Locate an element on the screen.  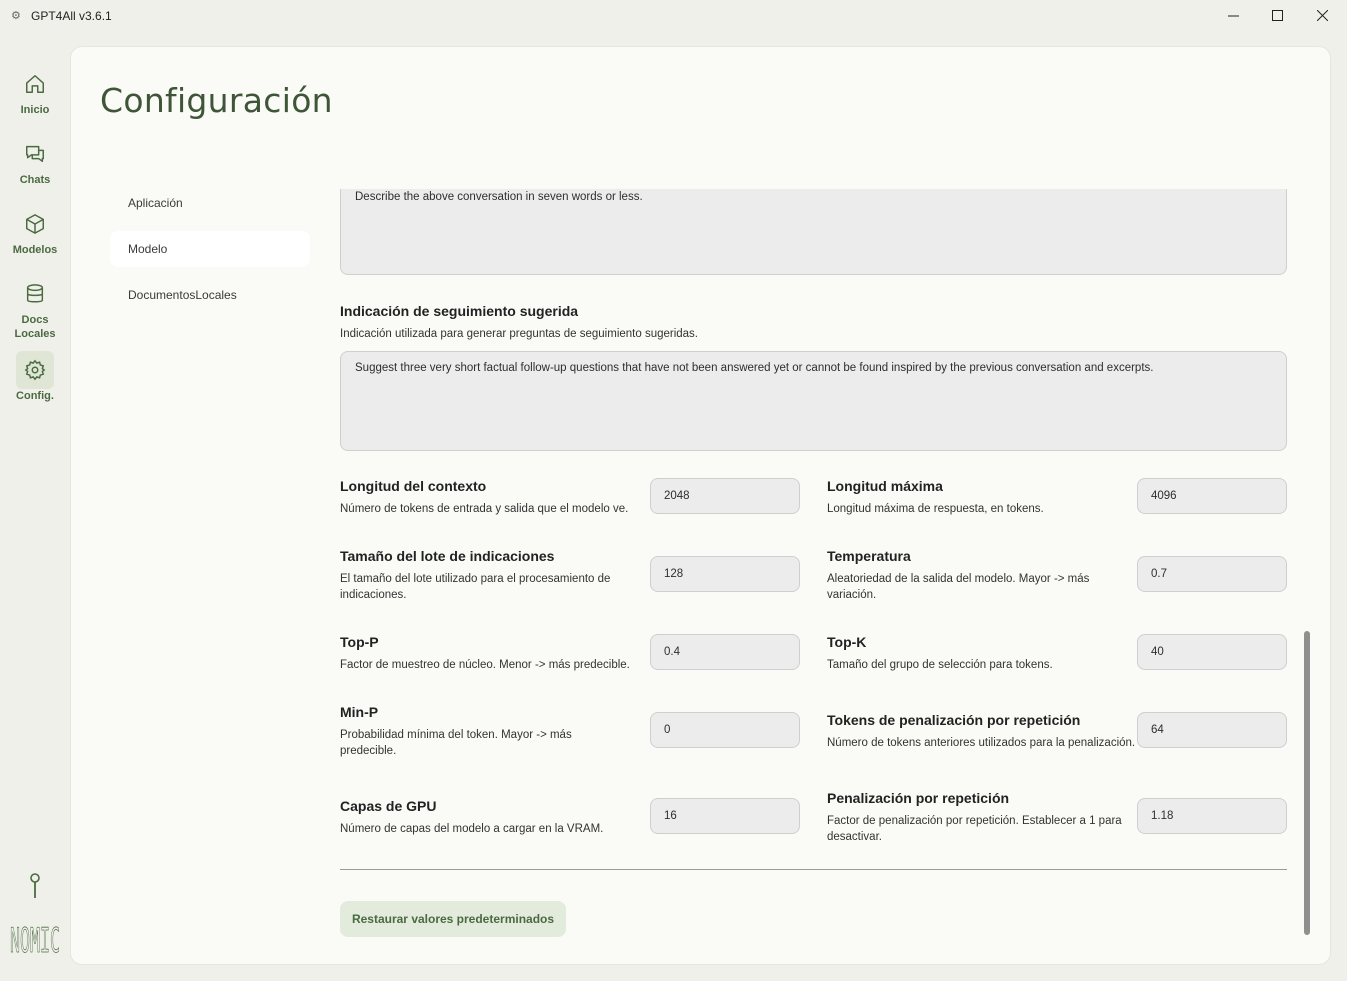
minimize-button is located at coordinates (1233, 15).